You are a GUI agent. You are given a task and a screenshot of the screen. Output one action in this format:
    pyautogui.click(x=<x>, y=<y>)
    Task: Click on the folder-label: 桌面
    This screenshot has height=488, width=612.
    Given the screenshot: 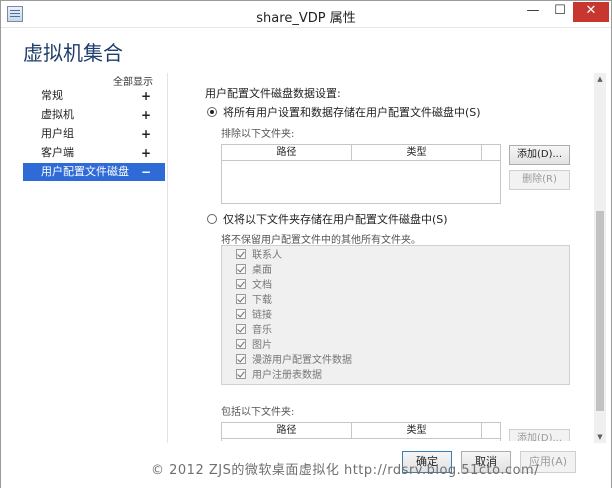 What is the action you would take?
    pyautogui.click(x=262, y=270)
    